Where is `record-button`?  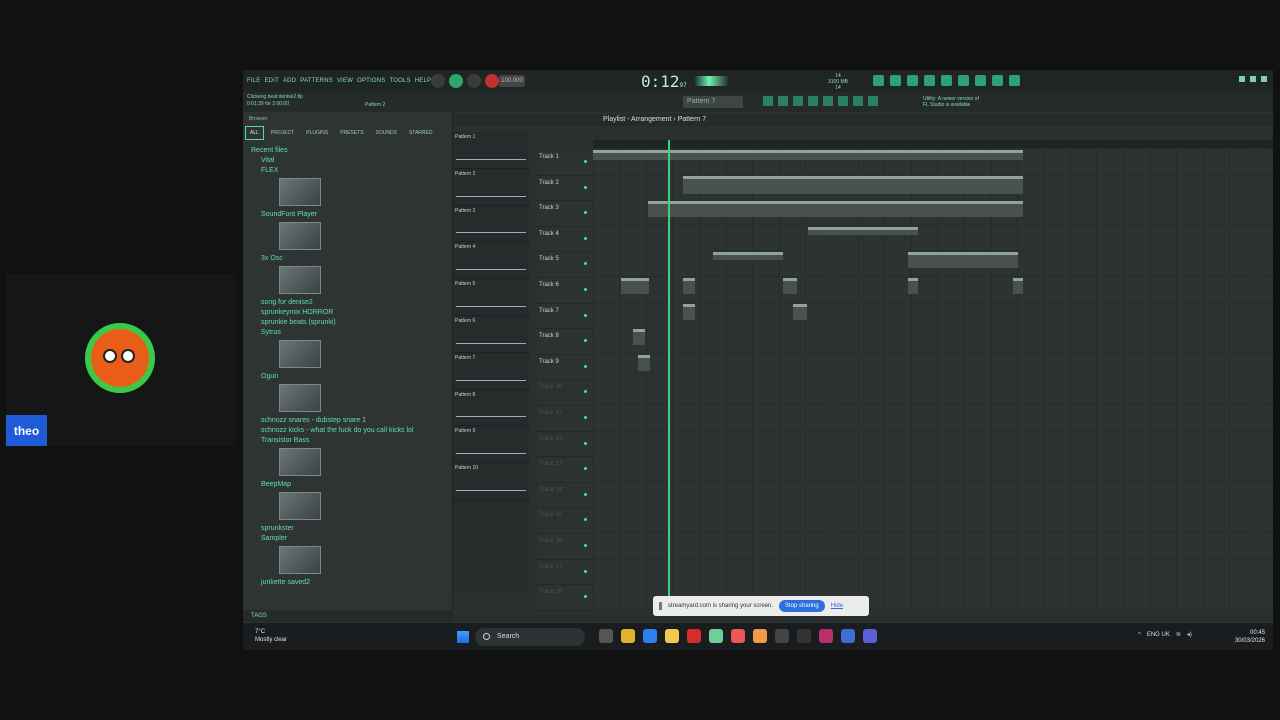 record-button is located at coordinates (492, 81).